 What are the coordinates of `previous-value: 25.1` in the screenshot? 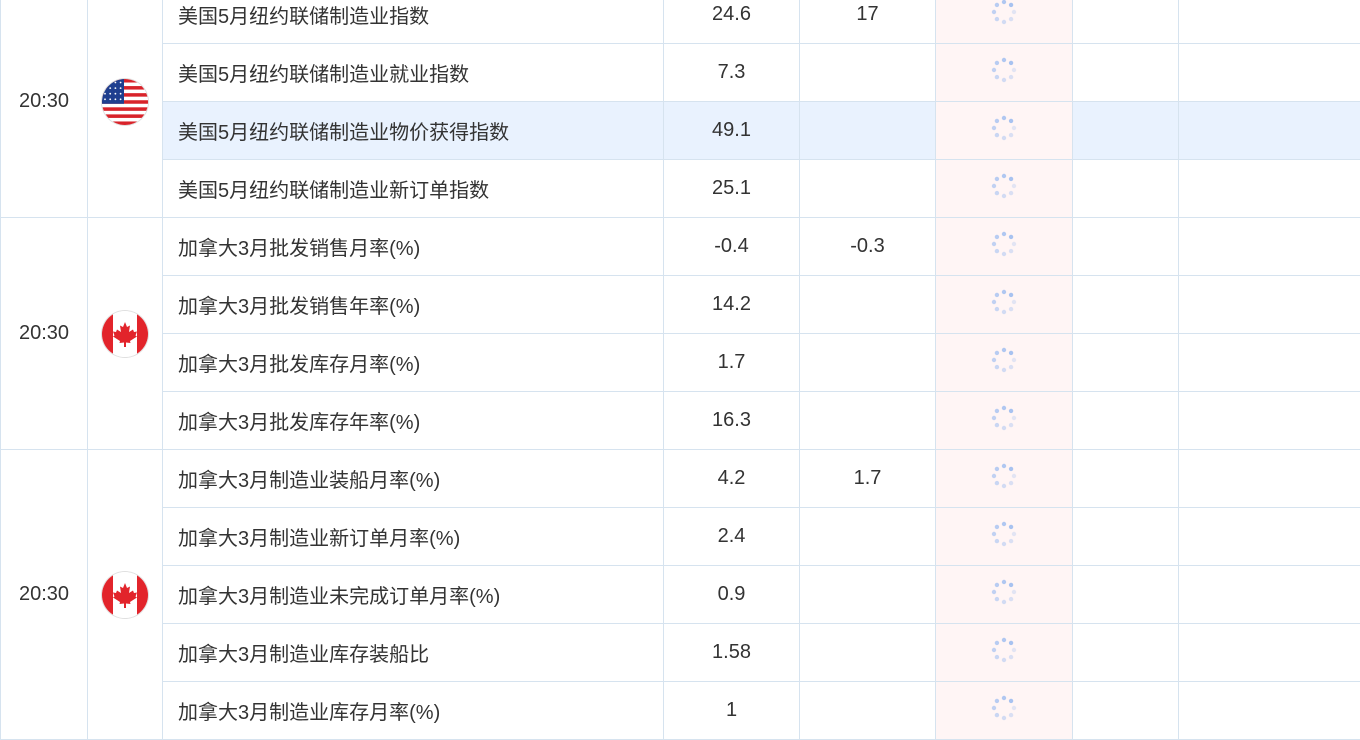 It's located at (731, 188).